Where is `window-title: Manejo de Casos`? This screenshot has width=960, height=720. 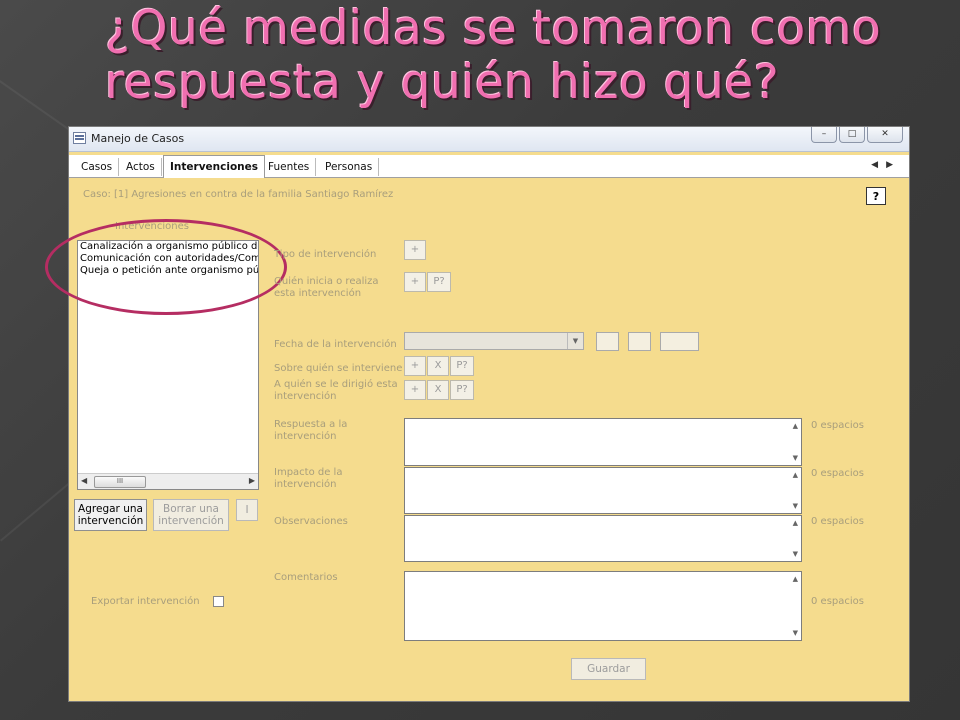 window-title: Manejo de Casos is located at coordinates (138, 138).